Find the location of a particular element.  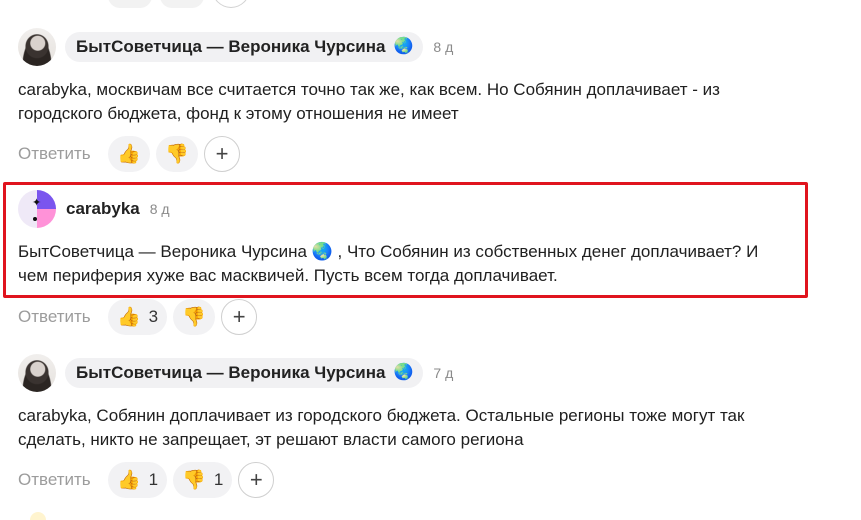

like-button: 👍 is located at coordinates (129, 154).